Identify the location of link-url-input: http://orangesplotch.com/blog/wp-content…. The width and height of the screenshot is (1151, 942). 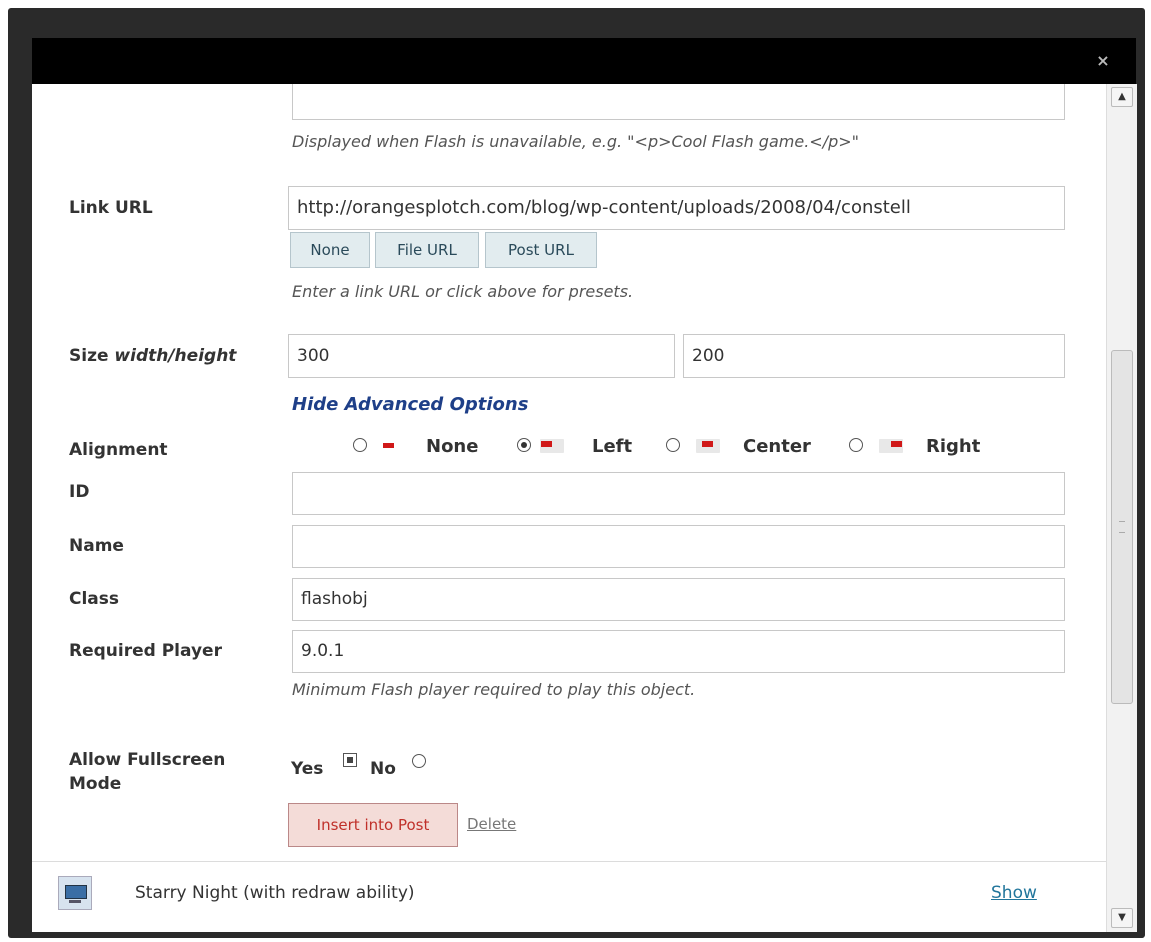
(676, 208).